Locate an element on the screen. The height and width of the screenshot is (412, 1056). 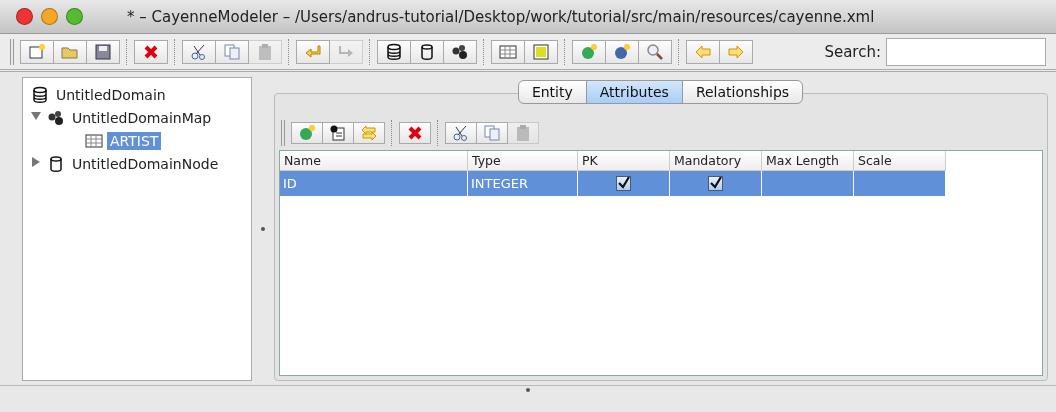
column-header: Name is located at coordinates (374, 161).